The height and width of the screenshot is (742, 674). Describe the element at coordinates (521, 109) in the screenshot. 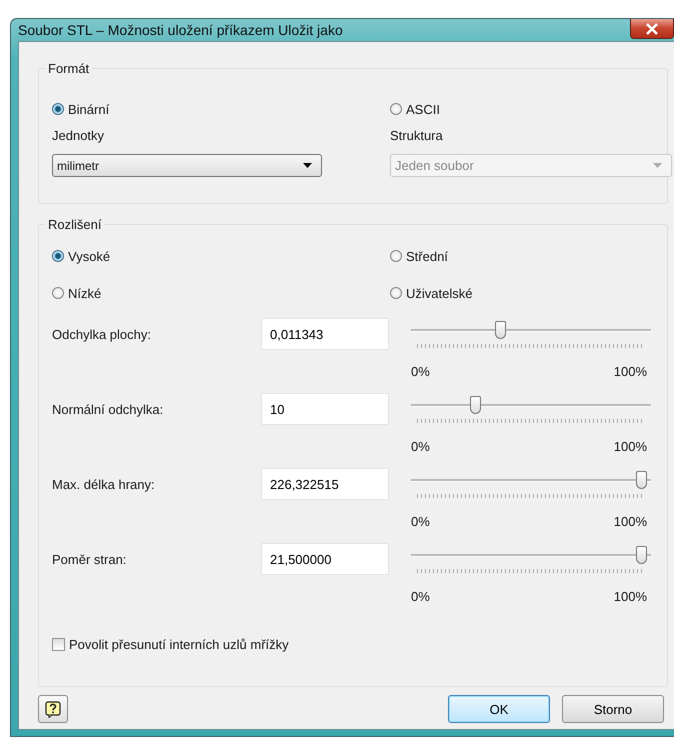

I see `radio-option: ASCII` at that location.